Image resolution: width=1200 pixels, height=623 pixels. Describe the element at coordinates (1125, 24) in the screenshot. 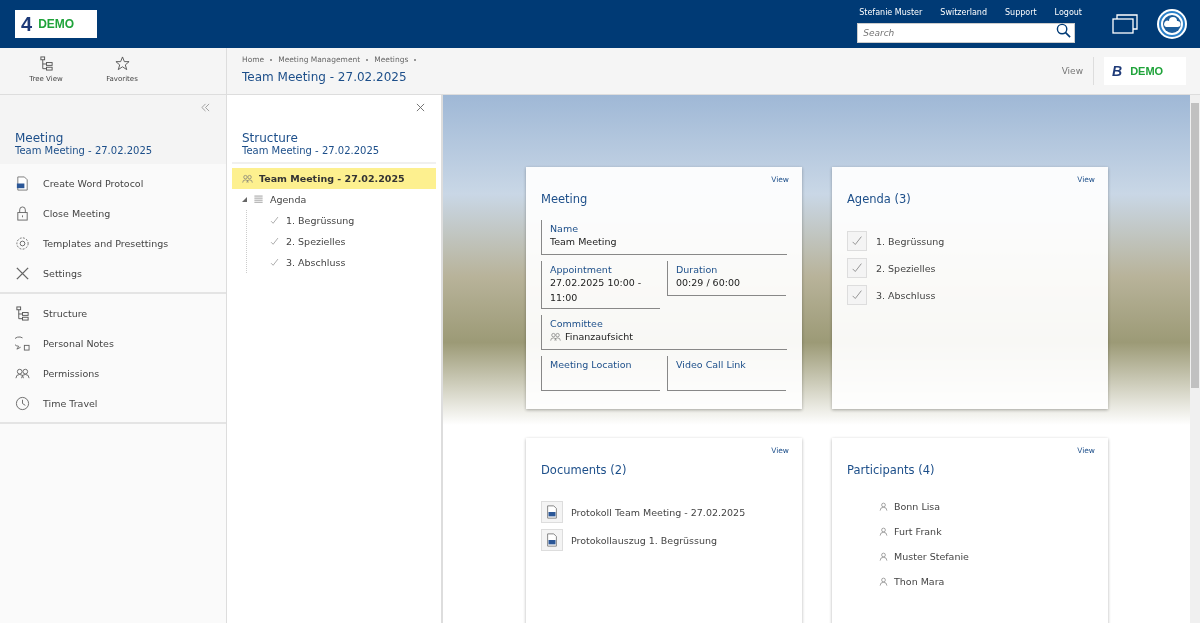

I see `windows-icon` at that location.